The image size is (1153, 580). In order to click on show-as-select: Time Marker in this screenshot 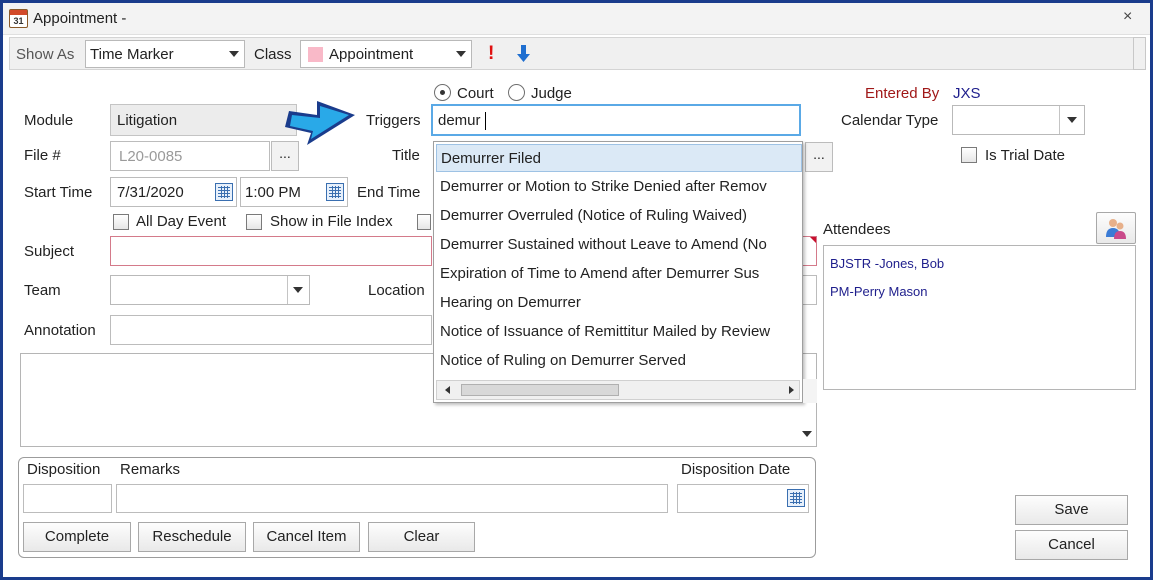, I will do `click(165, 54)`.